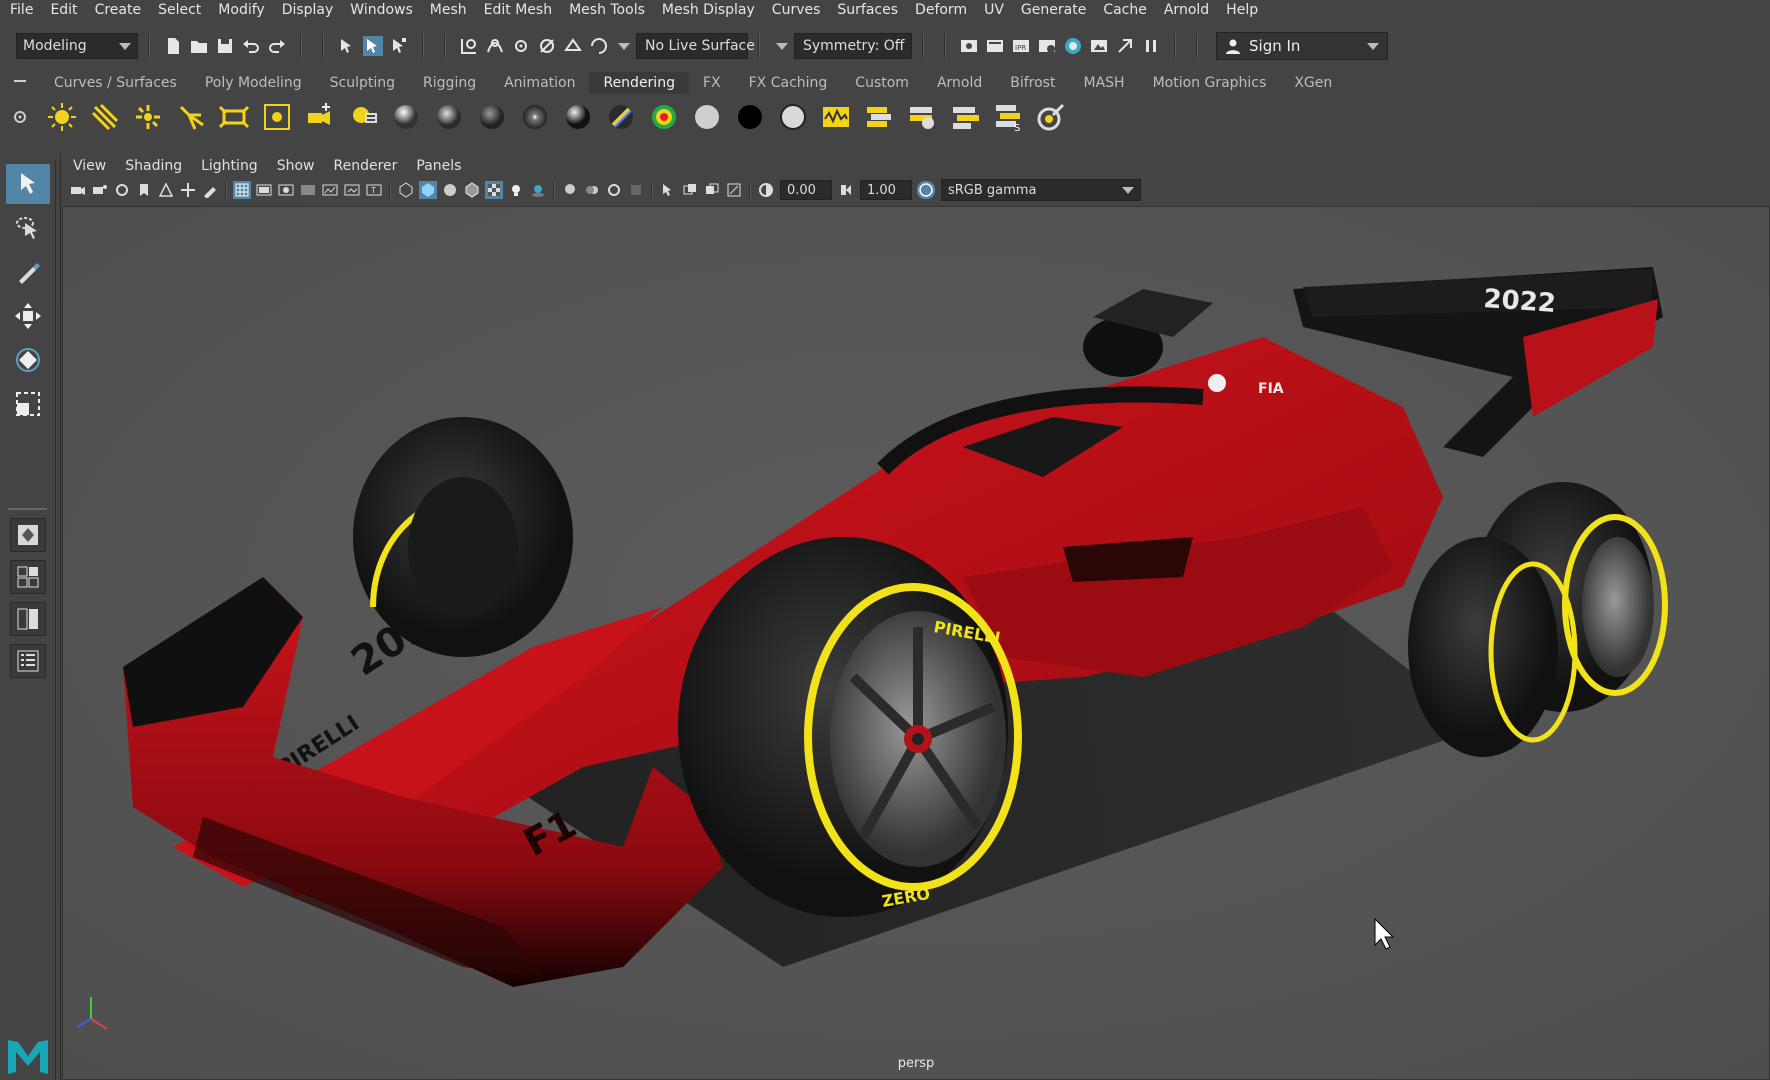 The image size is (1770, 1080). I want to click on hypershade-shelf-icon, so click(1051, 117).